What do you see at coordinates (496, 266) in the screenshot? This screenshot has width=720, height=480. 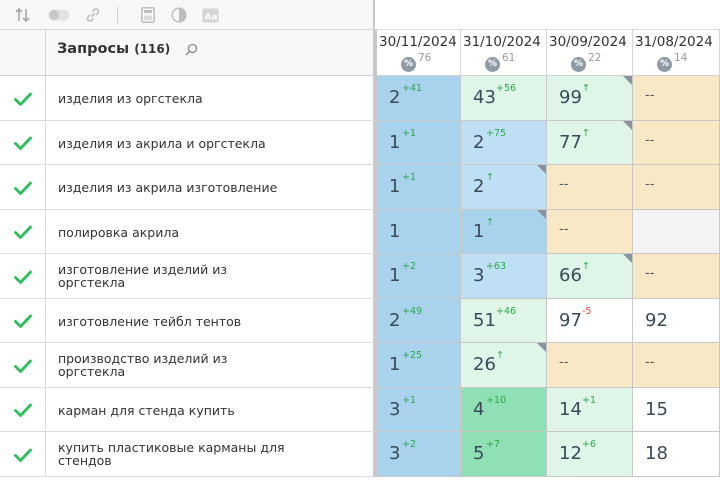 I see `position-change: +63` at bounding box center [496, 266].